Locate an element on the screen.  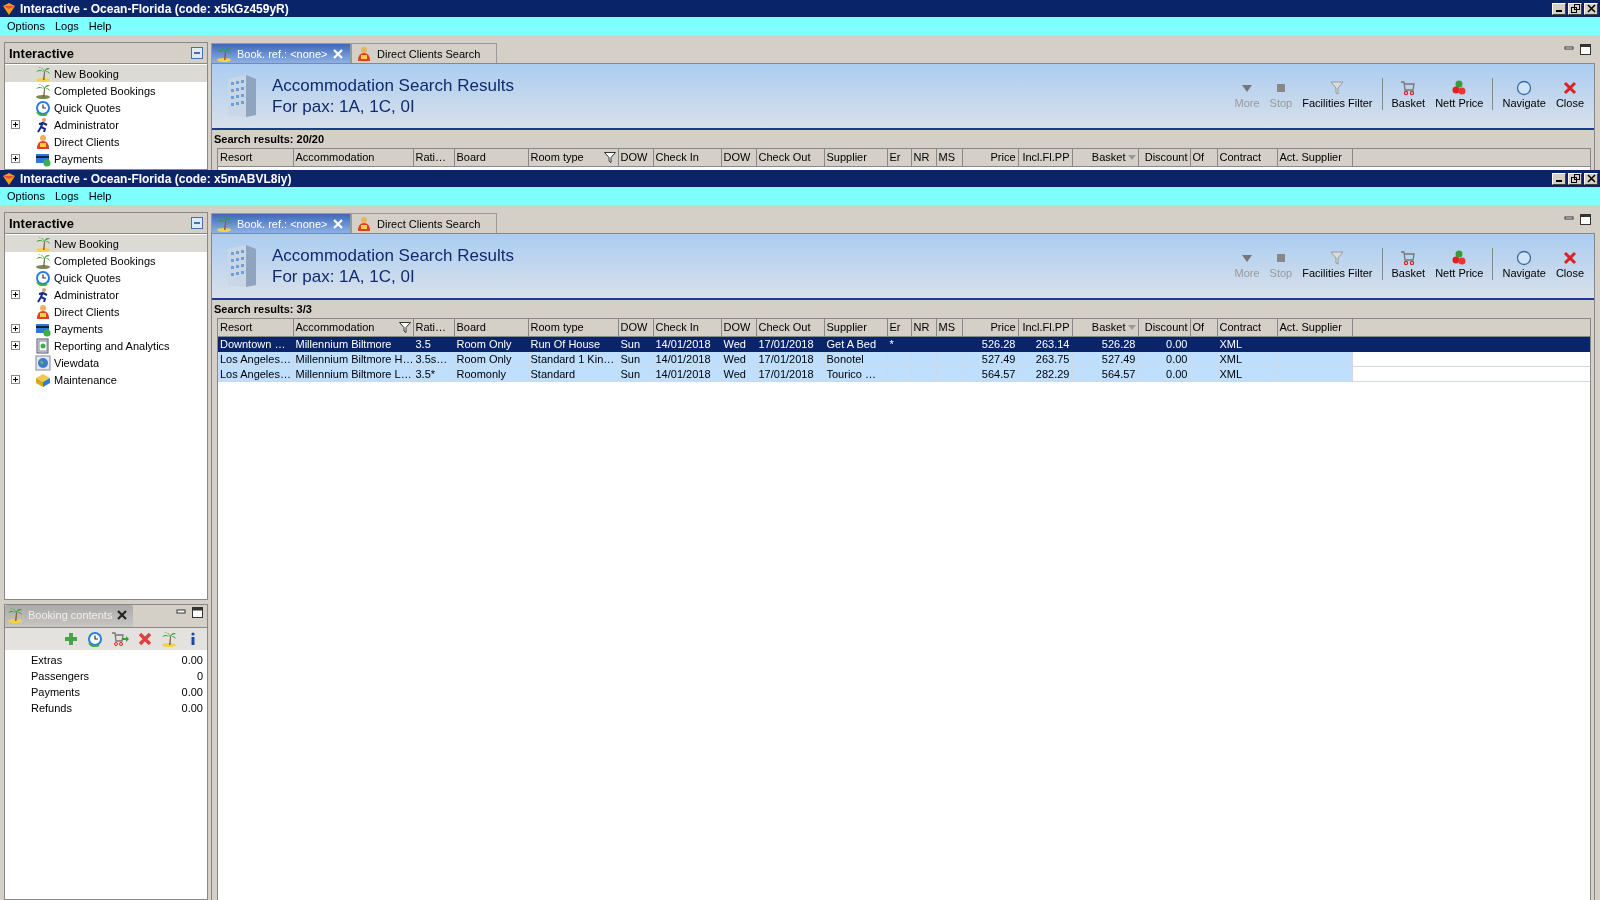
tree-item: Maintenance is located at coordinates (106, 379).